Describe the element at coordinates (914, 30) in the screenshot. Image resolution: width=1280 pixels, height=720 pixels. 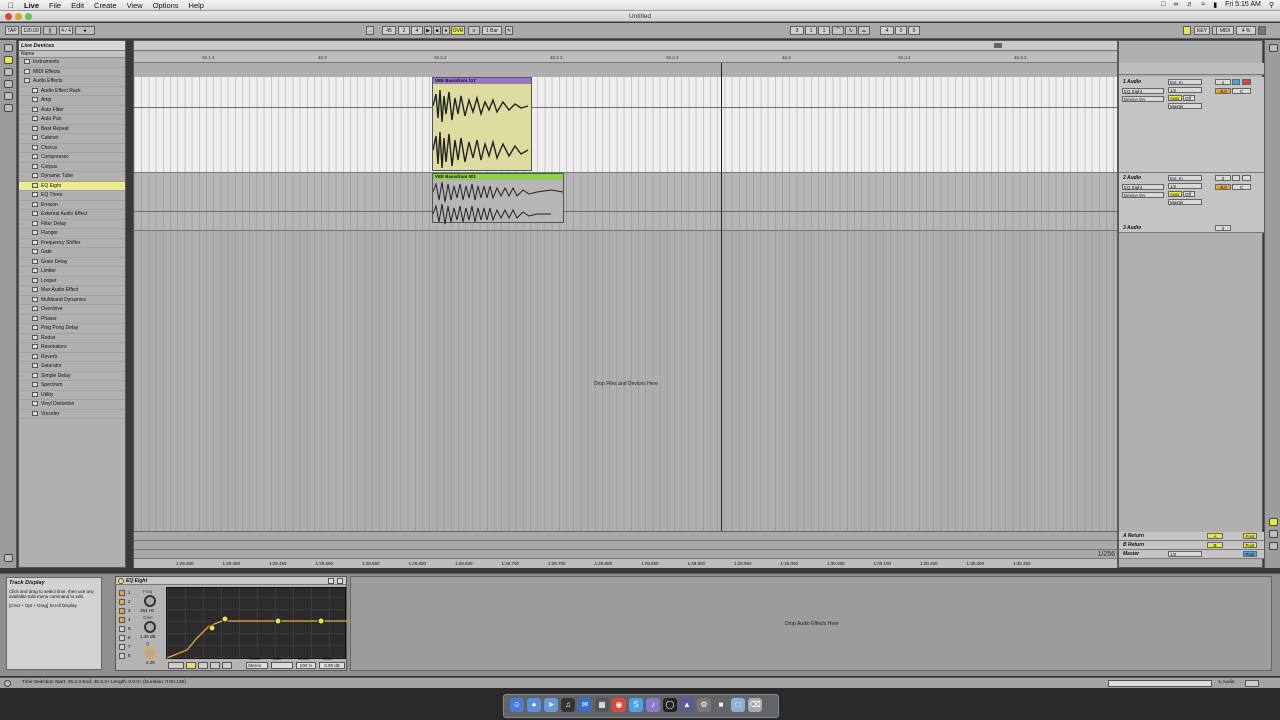
I see `loop-length-sixteenth: 0` at that location.